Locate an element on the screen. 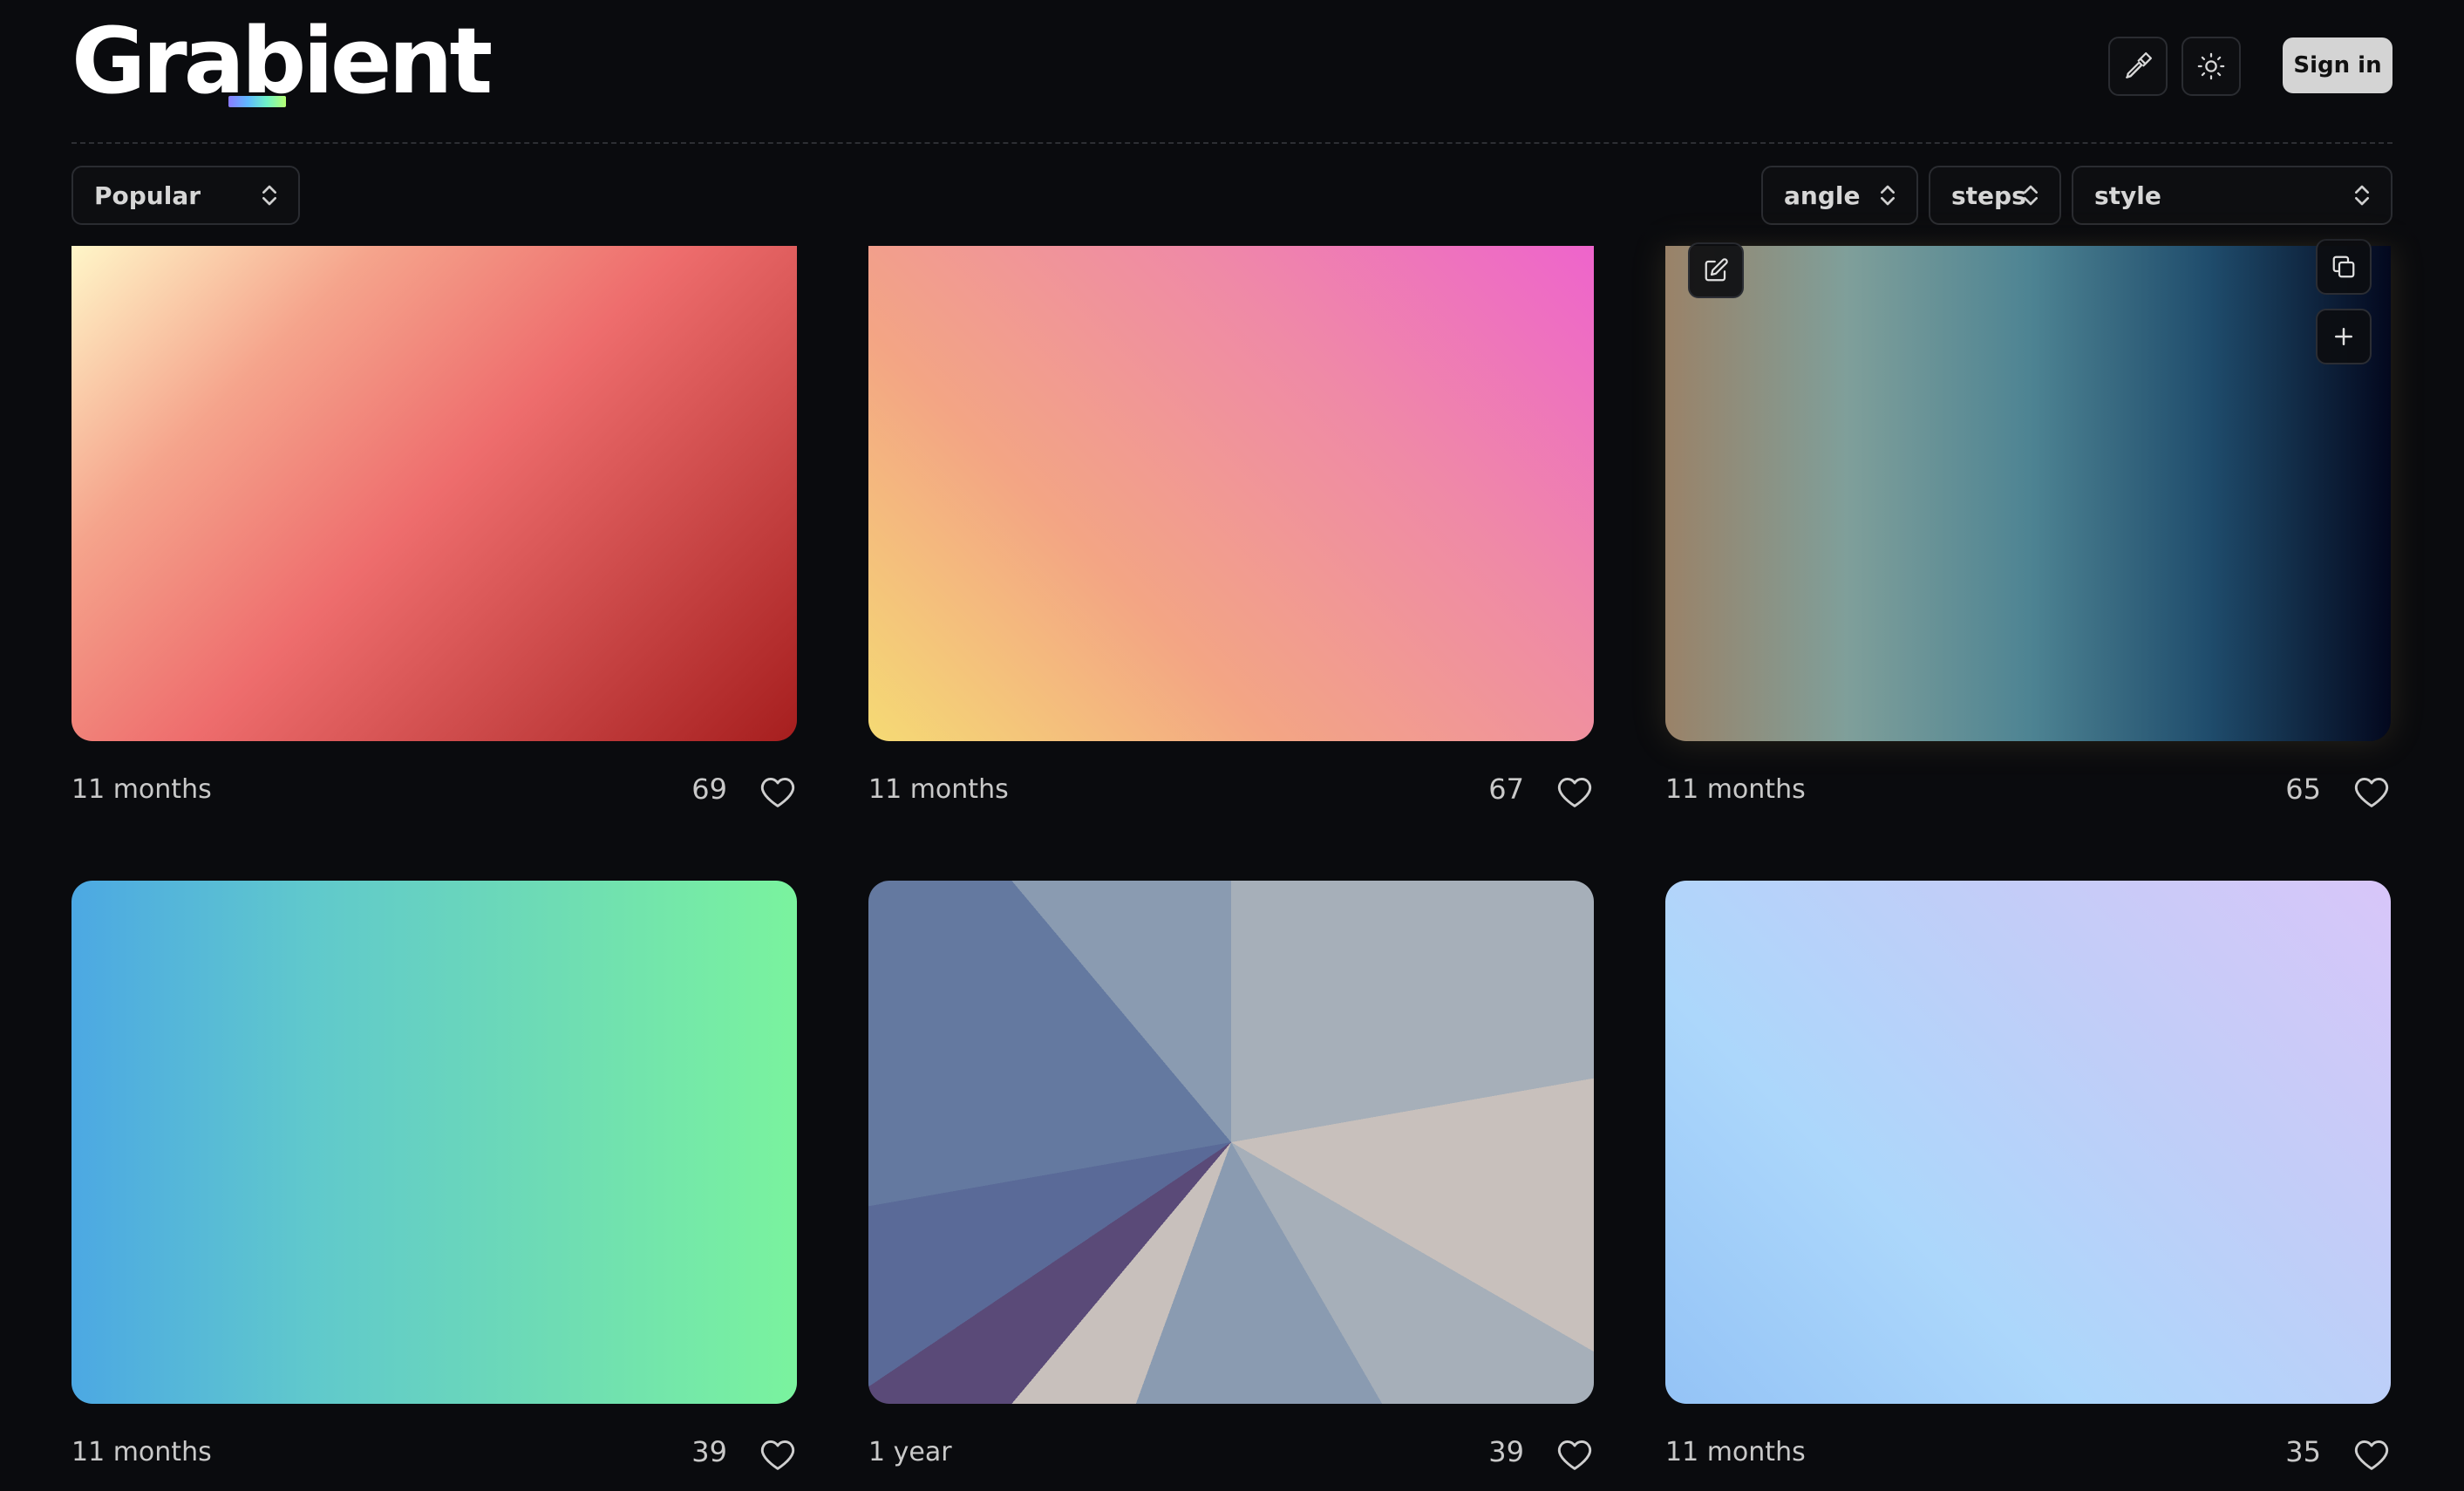  filter-bar-fade is located at coordinates (1232, 235).